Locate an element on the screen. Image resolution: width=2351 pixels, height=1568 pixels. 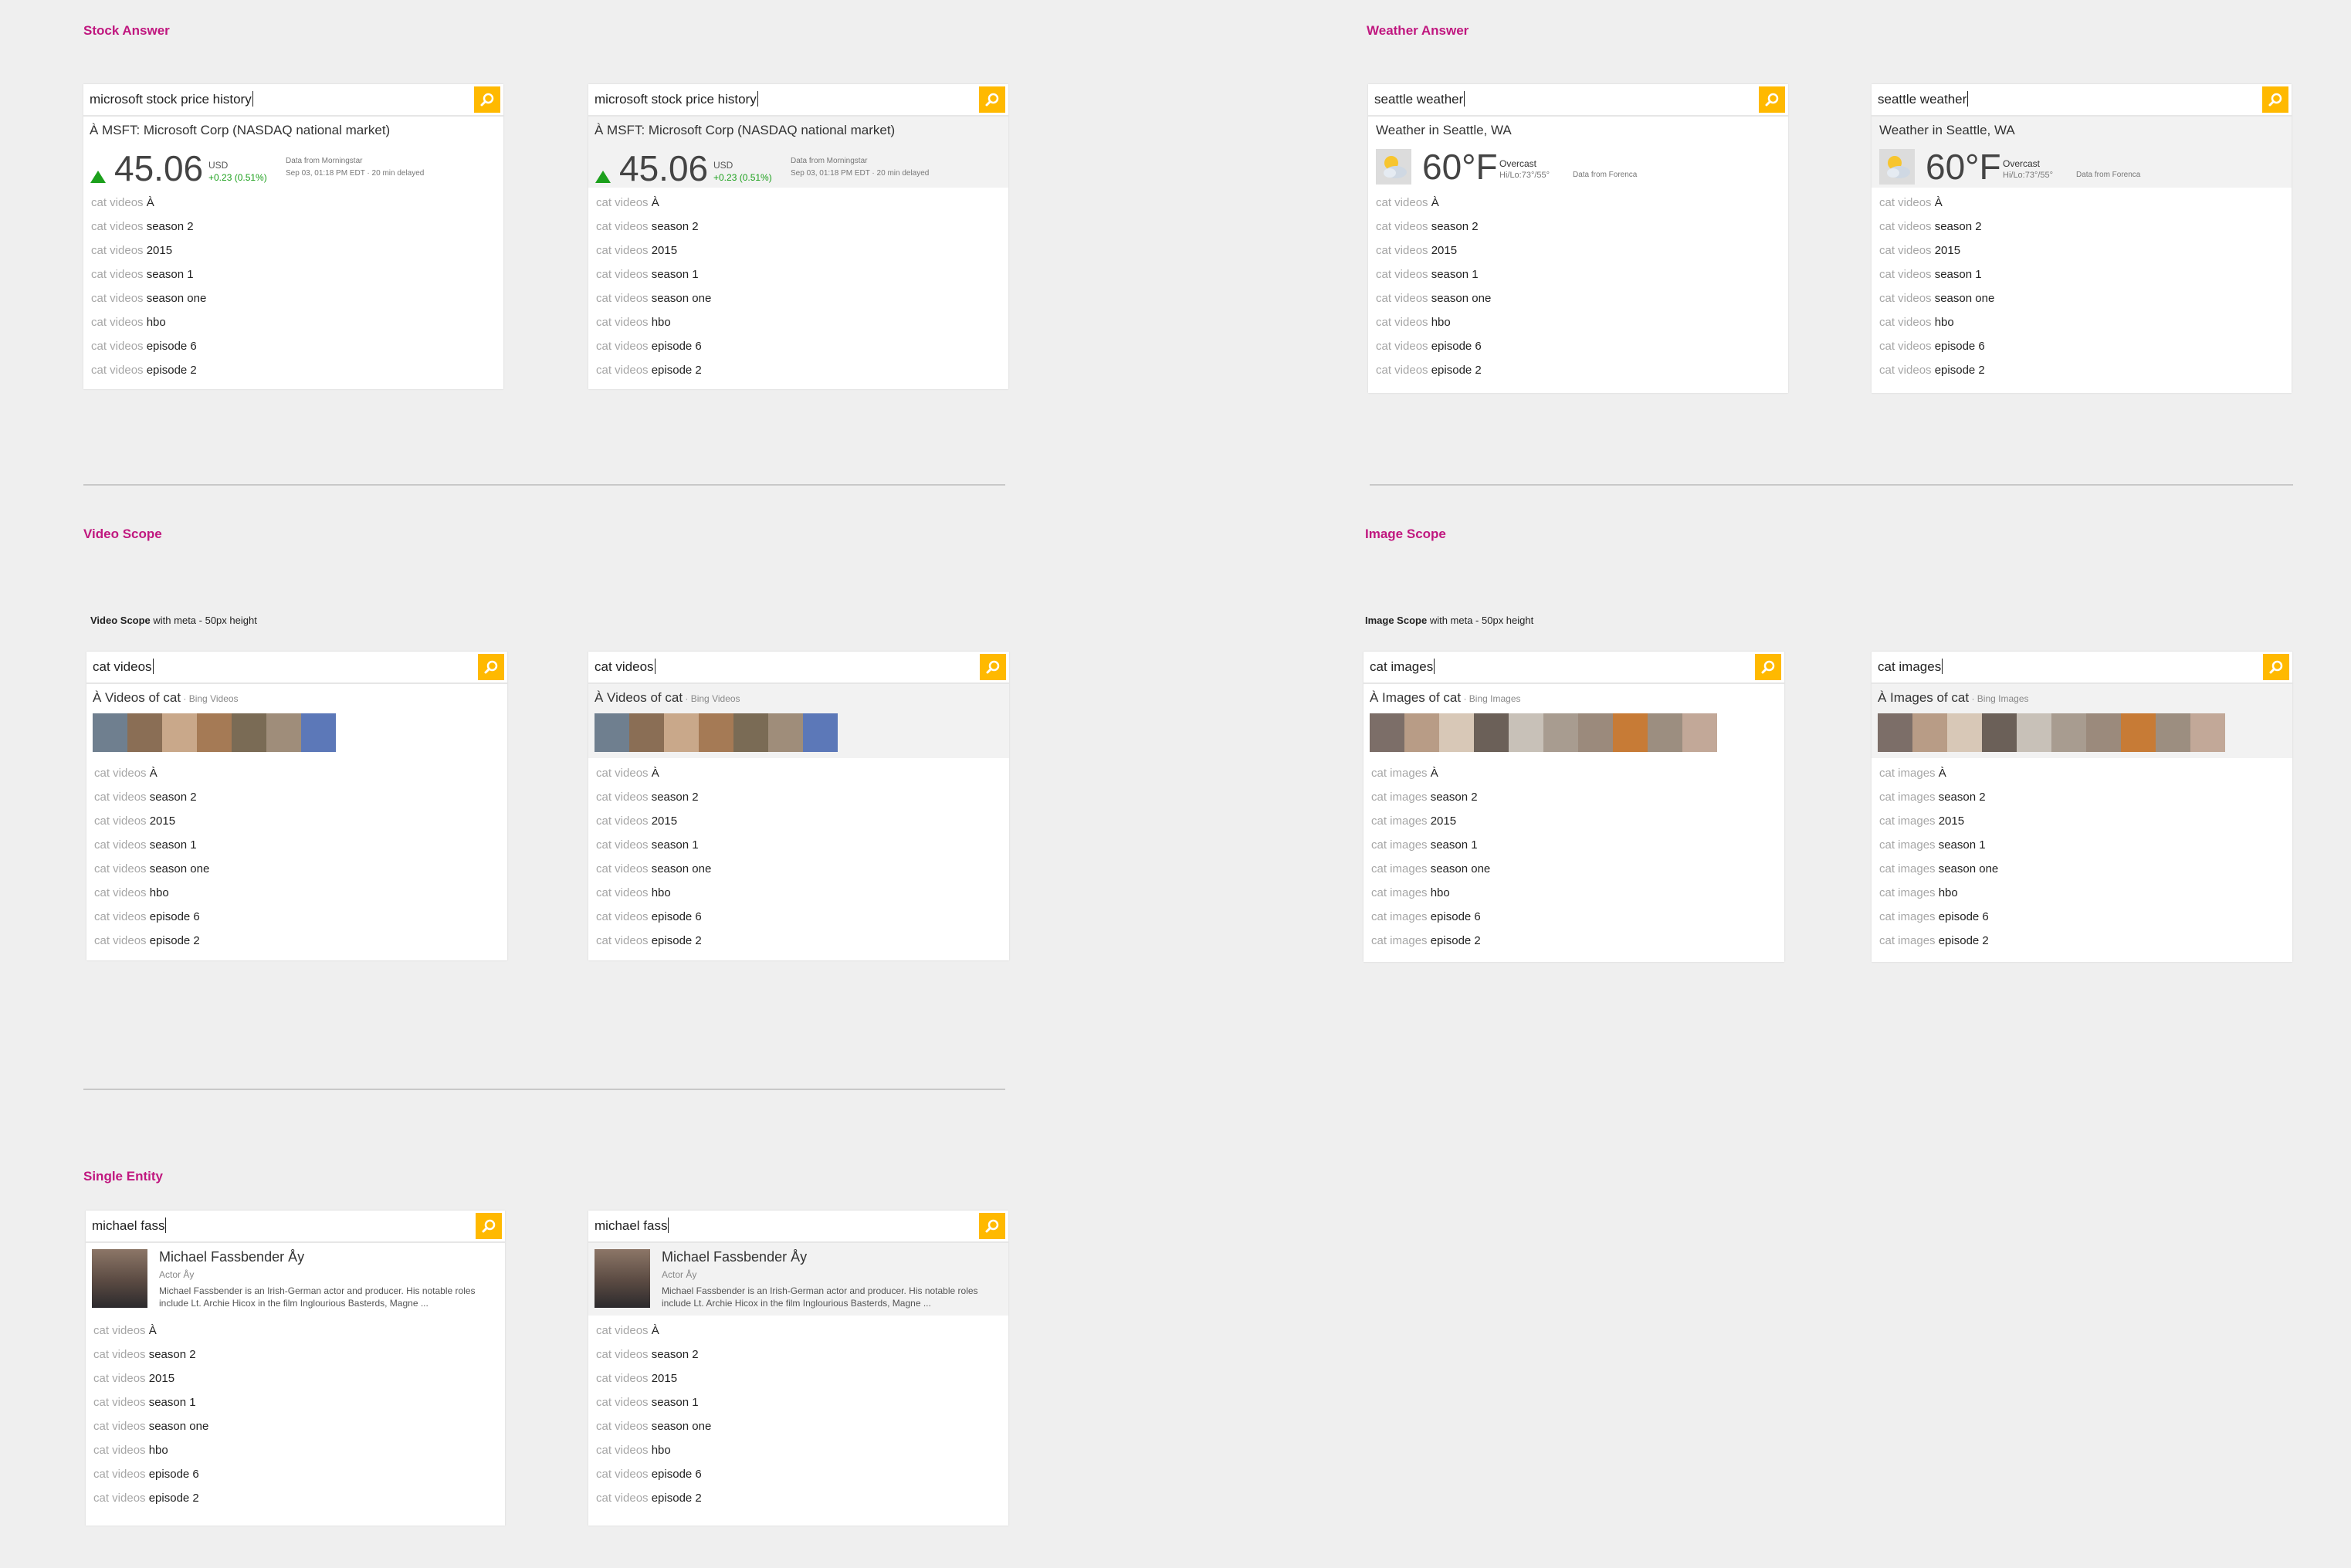
search-input: seattle weather is located at coordinates (1923, 99).